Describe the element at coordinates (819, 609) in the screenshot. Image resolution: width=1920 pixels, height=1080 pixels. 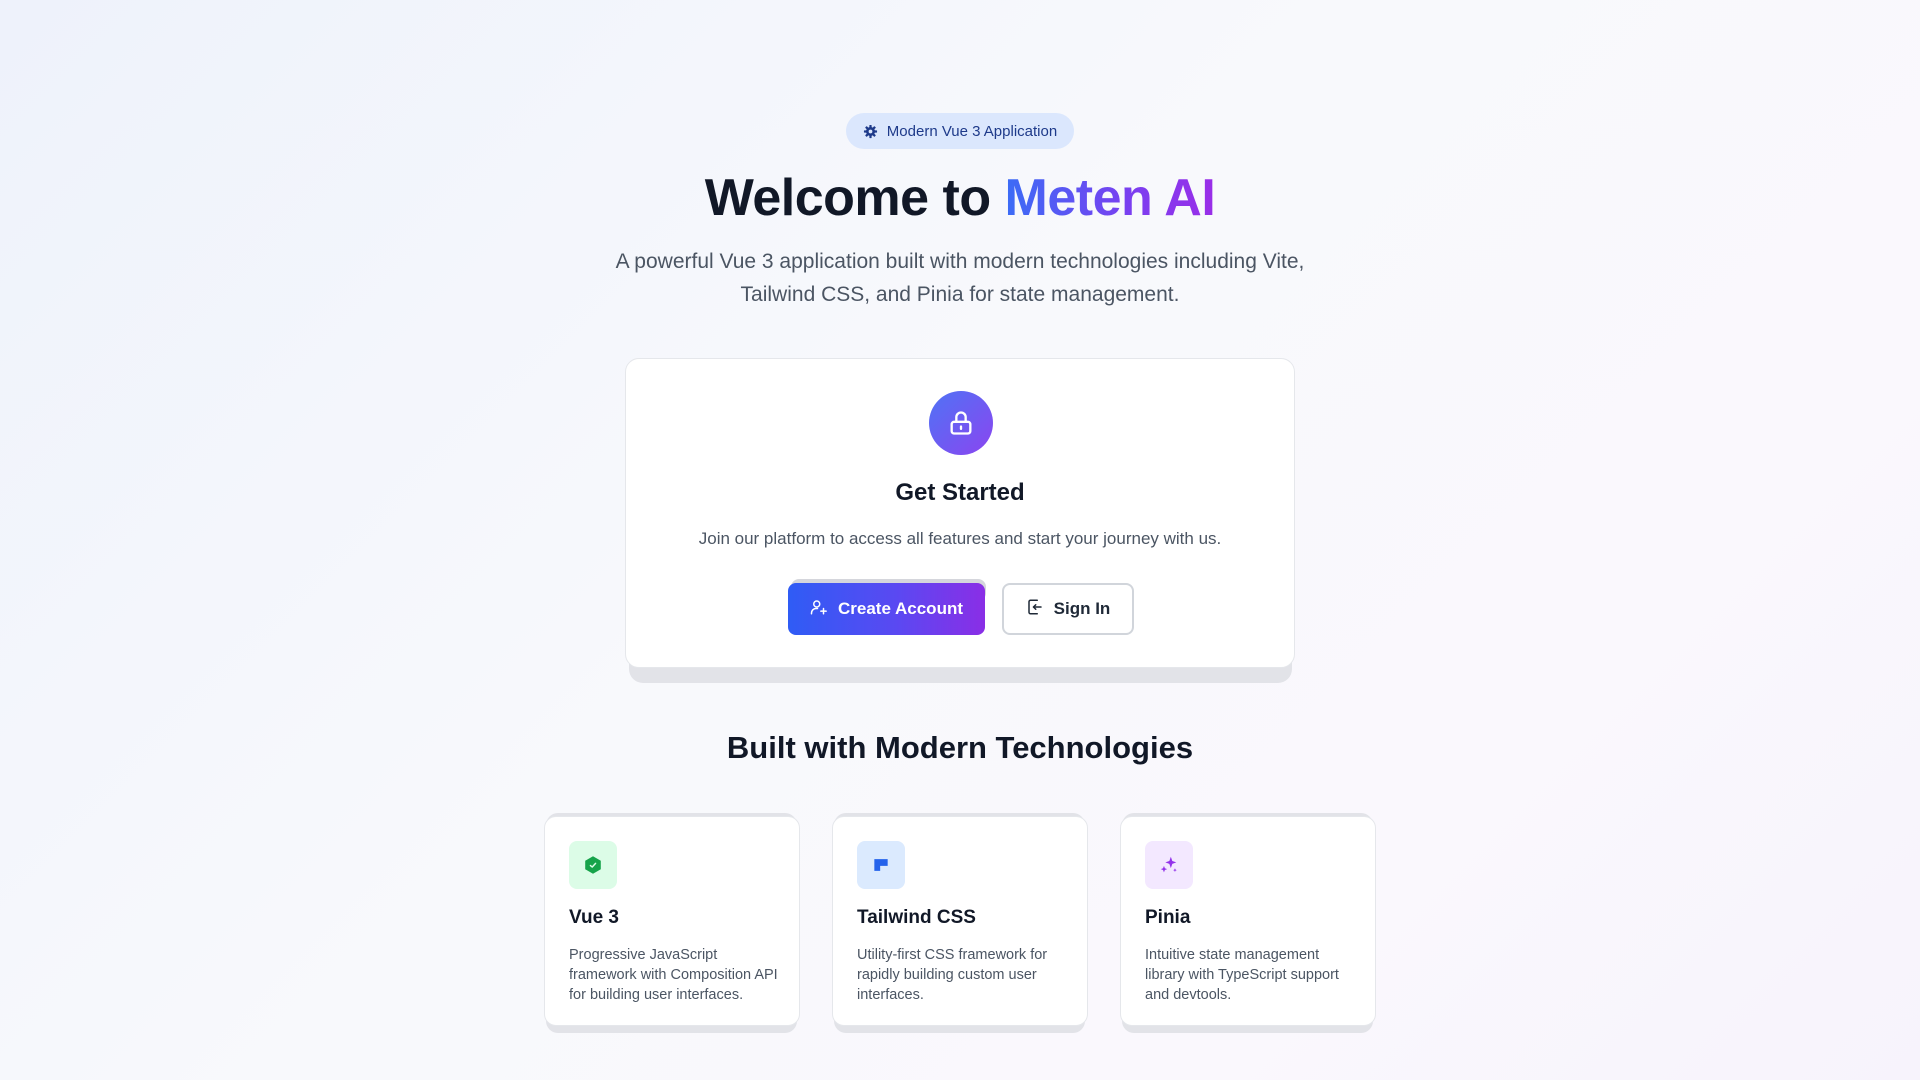
I see `user-plus-icon` at that location.